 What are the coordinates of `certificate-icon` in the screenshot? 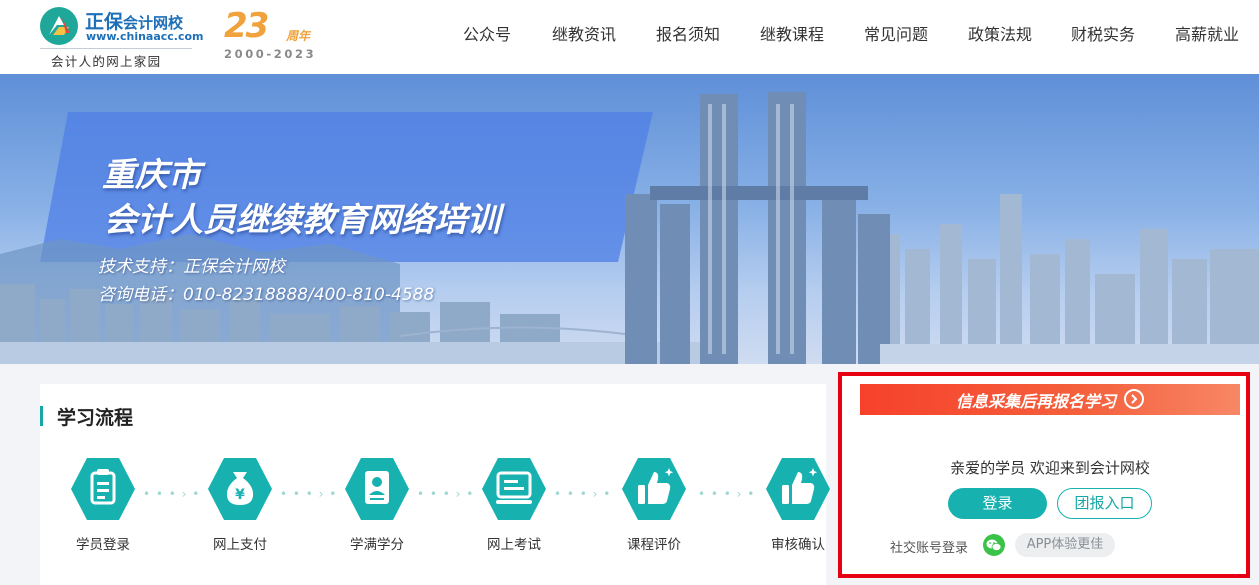 It's located at (377, 489).